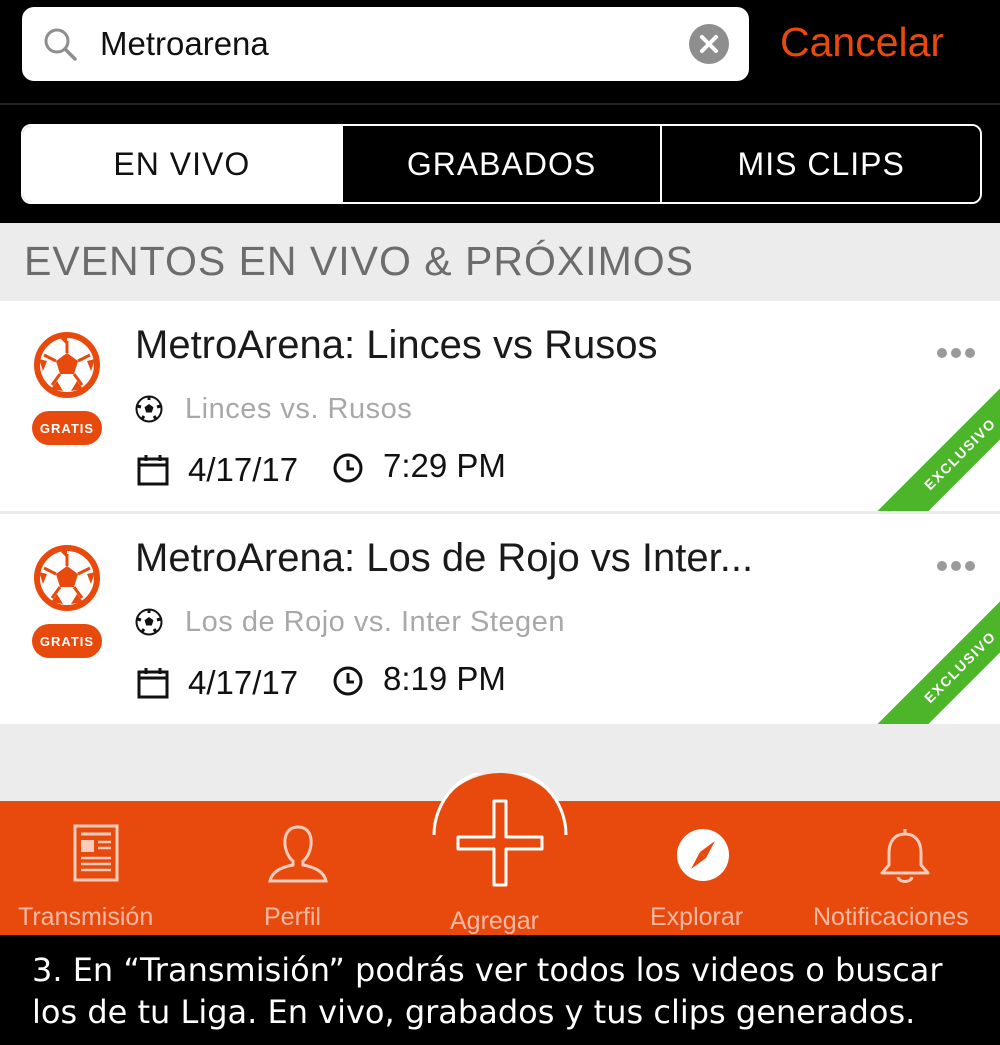  I want to click on compass-icon, so click(703, 855).